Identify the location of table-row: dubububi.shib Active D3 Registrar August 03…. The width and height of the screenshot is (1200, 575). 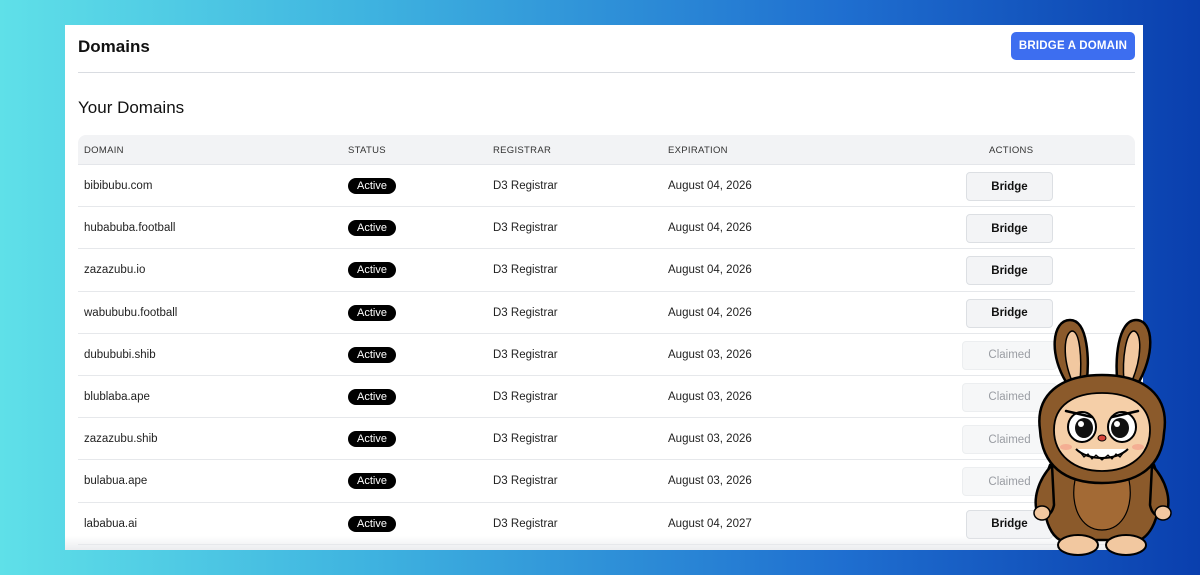
(606, 355).